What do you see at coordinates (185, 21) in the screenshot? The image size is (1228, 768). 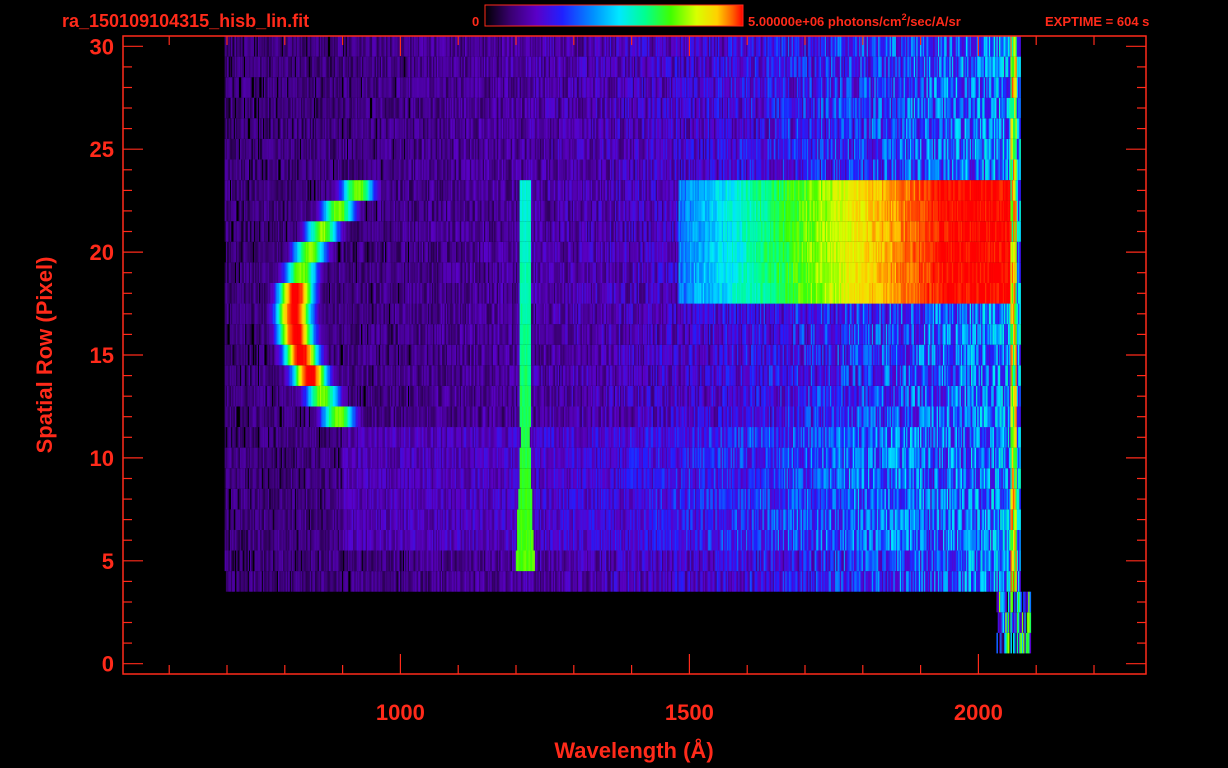 I see `file-title: ra_150109104315_hisb_lin.fit` at bounding box center [185, 21].